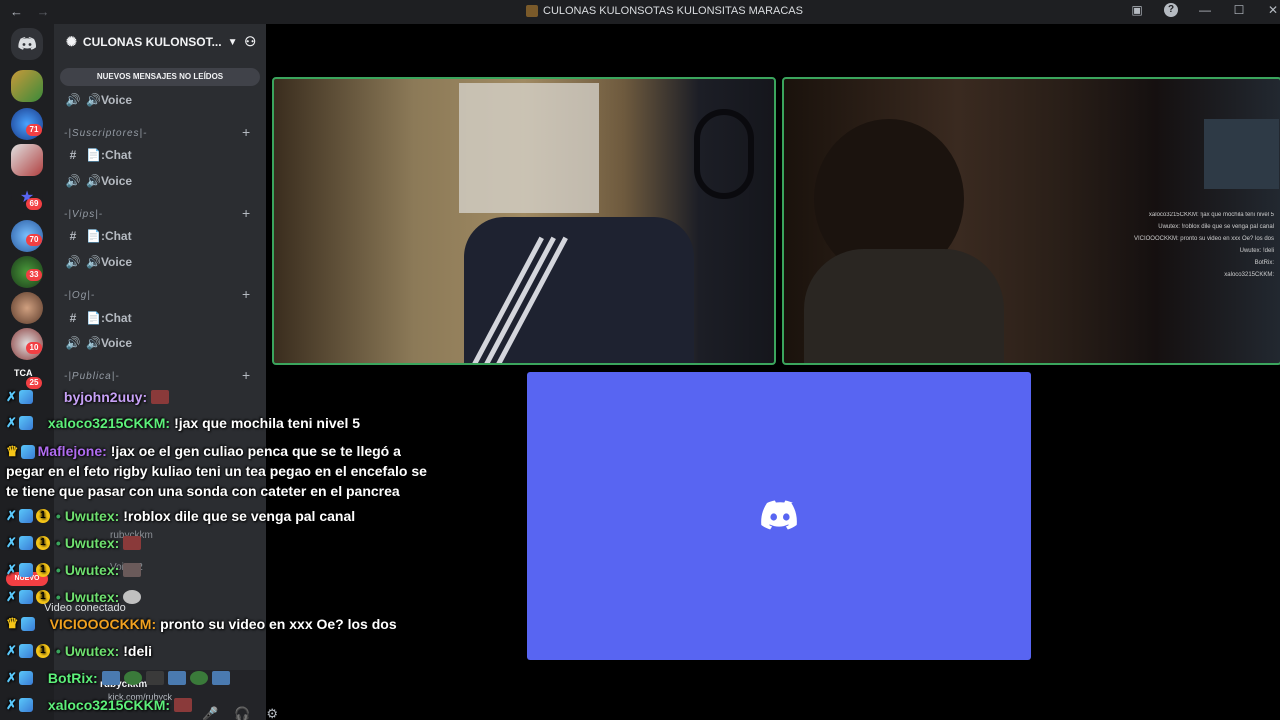  Describe the element at coordinates (724, 154) in the screenshot. I see `headset` at that location.